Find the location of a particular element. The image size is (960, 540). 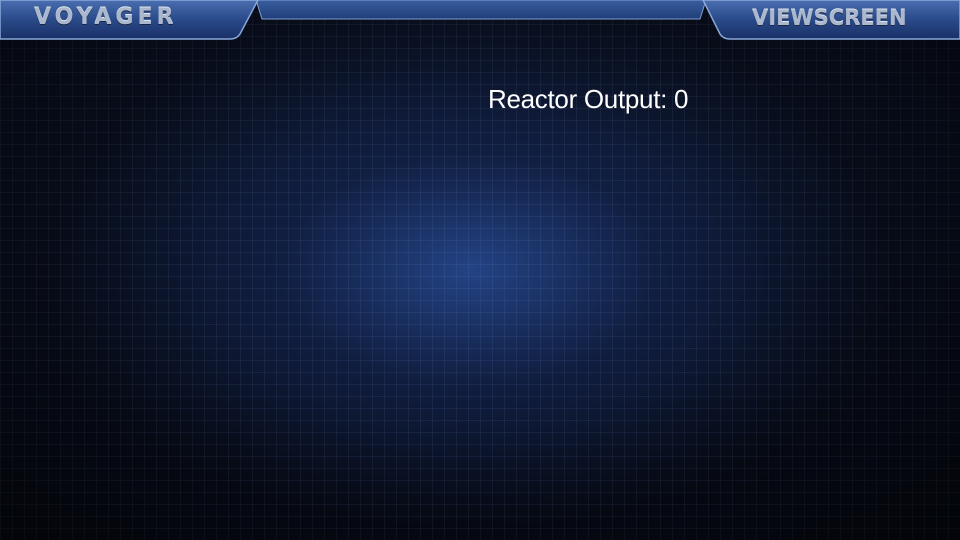

top-bar-strip is located at coordinates (481, 10).